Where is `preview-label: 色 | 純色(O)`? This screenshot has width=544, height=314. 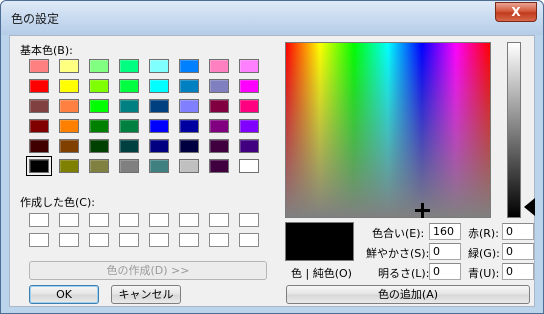 preview-label: 色 | 純色(O) is located at coordinates (321, 273).